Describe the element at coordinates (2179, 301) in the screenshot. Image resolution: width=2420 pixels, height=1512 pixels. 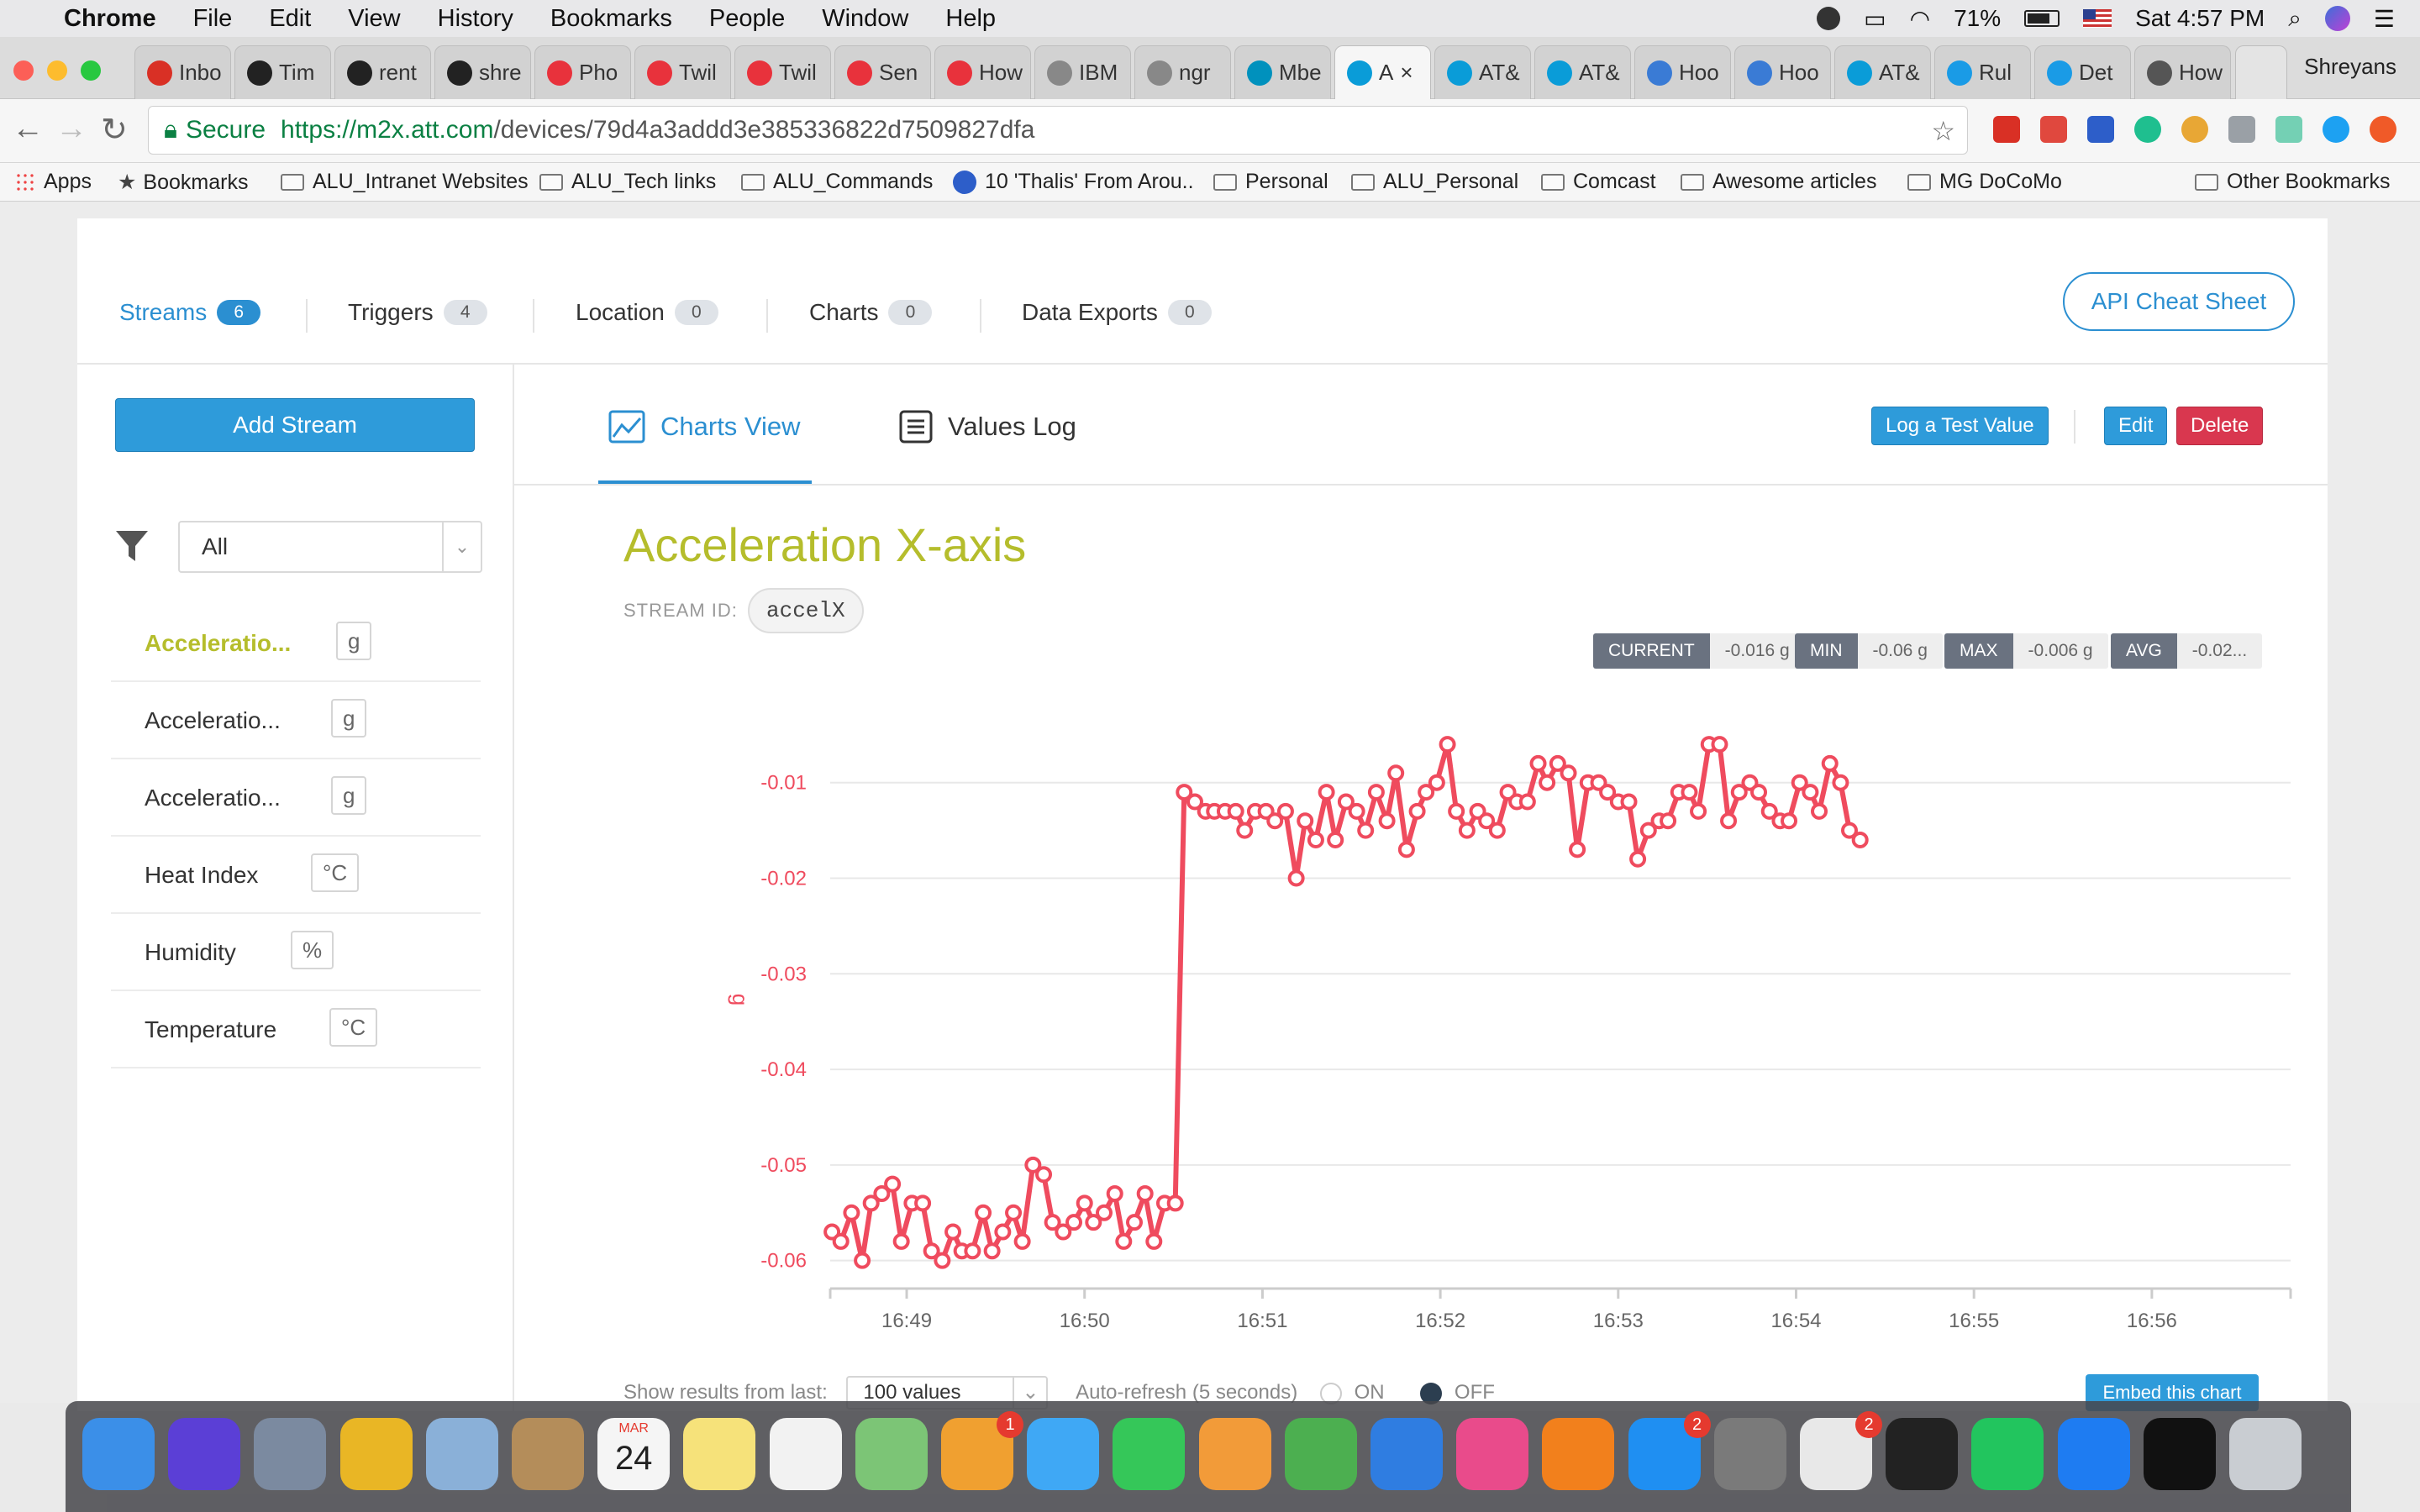
I see `api-cheat-sheet-button: API Cheat Sheet` at that location.